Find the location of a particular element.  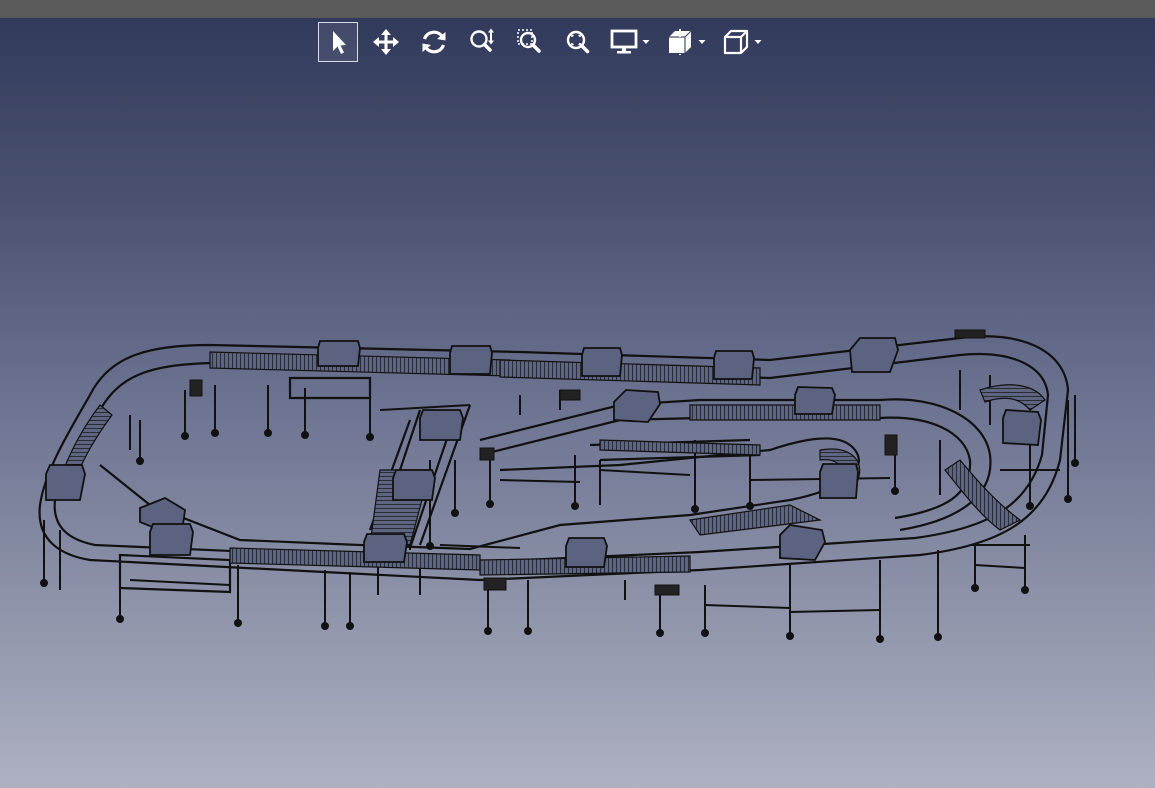

section-view-button is located at coordinates (680, 42).